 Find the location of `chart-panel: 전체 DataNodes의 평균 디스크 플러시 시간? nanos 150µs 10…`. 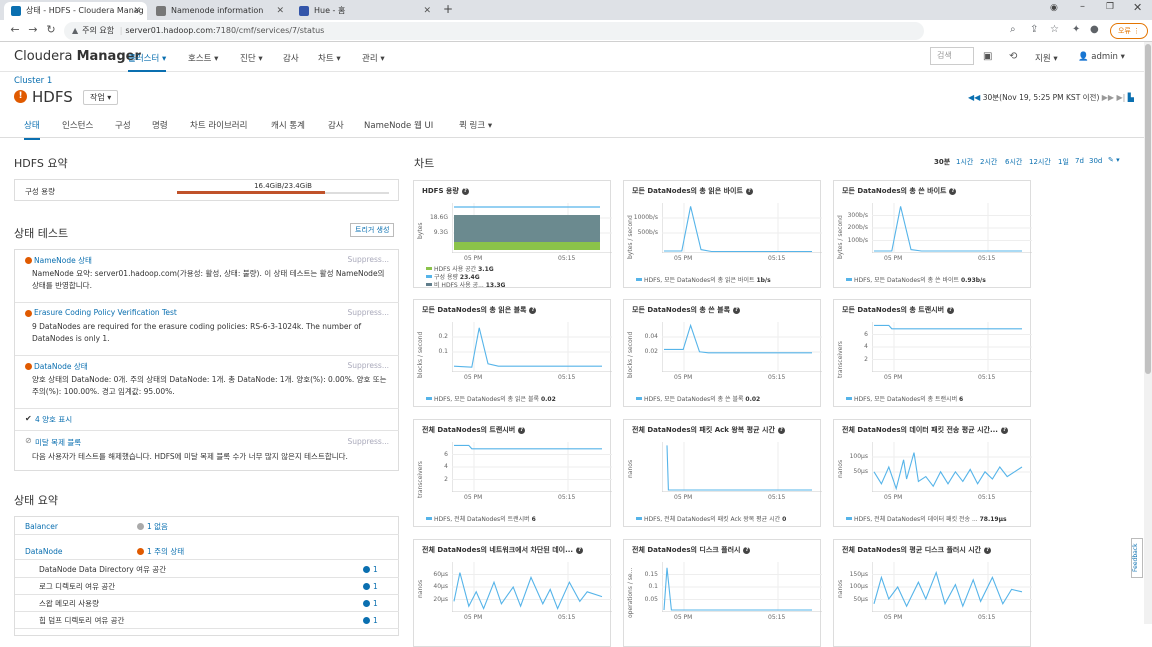

chart-panel: 전체 DataNodes의 평균 디스크 플러시 시간? nanos 150µs 10… is located at coordinates (932, 593).